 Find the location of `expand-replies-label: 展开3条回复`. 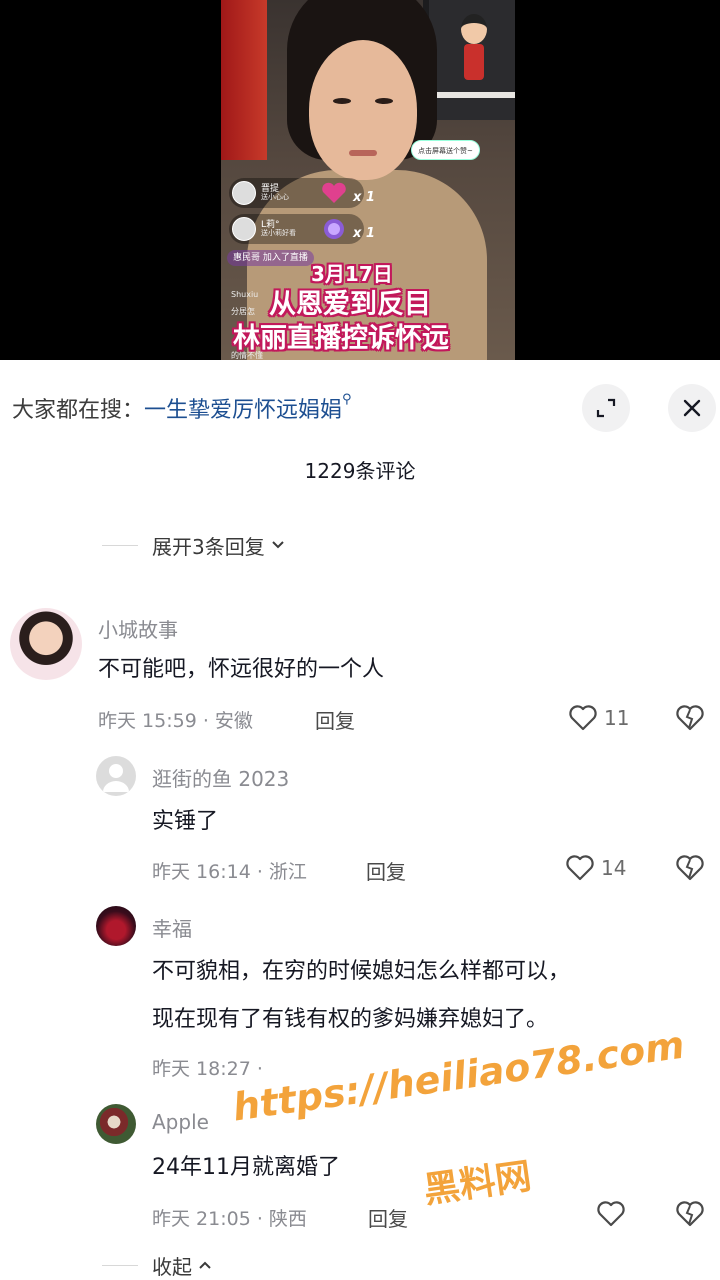

expand-replies-label: 展开3条回复 is located at coordinates (208, 546).